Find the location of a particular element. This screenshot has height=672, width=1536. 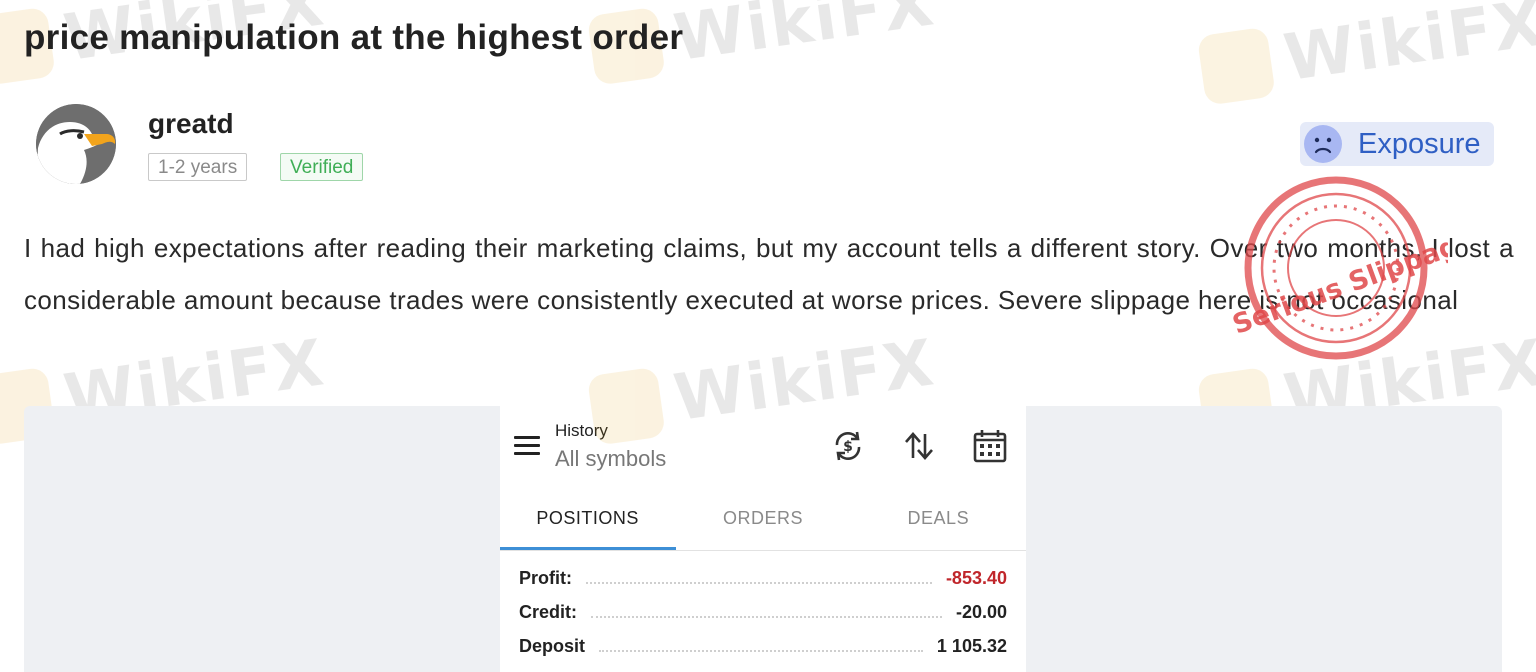

currency-exchange-icon: $ is located at coordinates (848, 446).